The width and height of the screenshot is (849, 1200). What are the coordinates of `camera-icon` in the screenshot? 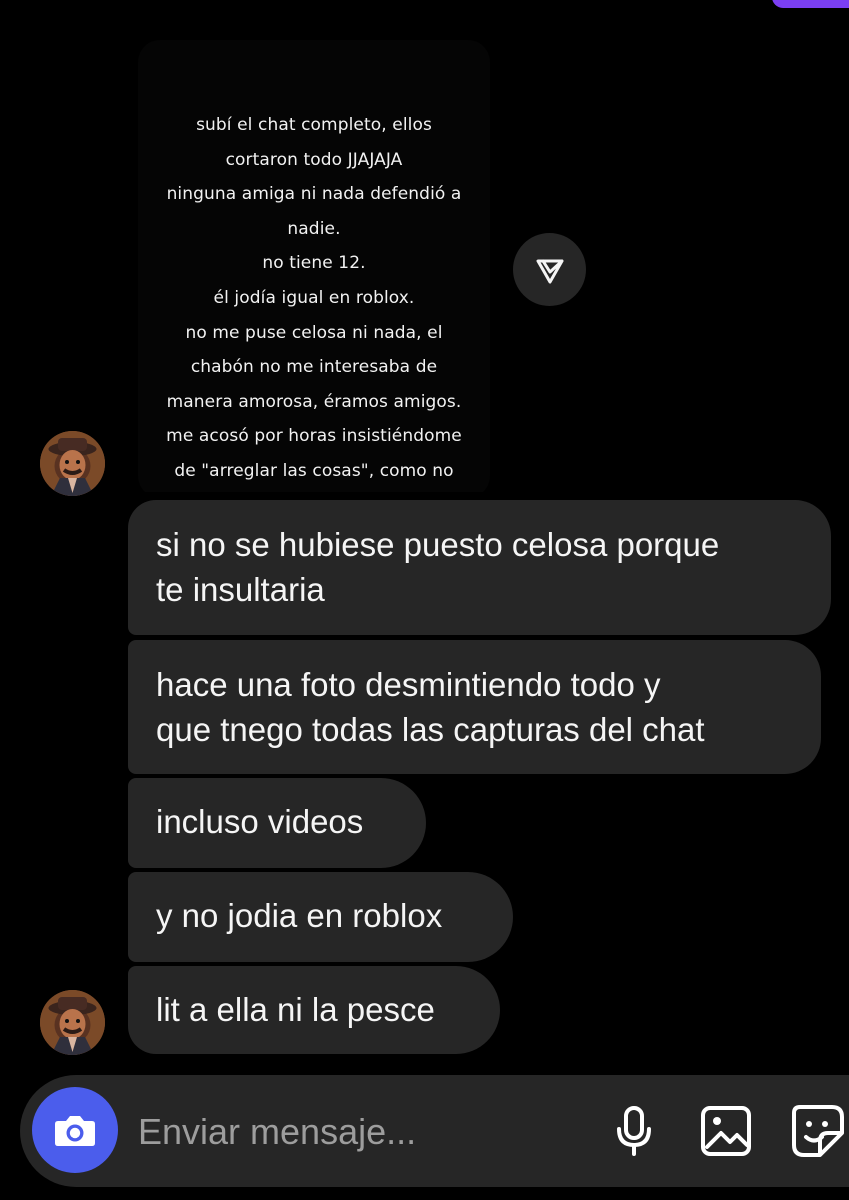 It's located at (75, 1131).